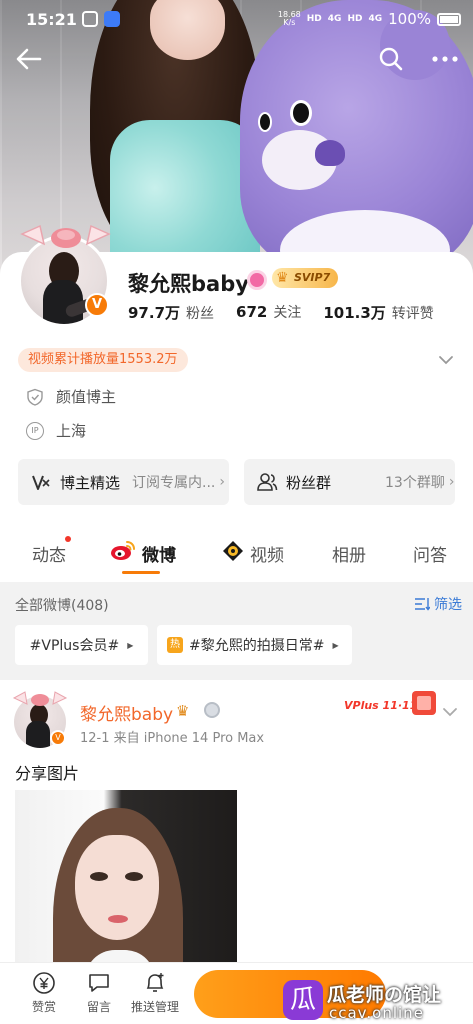 The height and width of the screenshot is (1024, 473). I want to click on profile-location: IP 上海, so click(56, 430).